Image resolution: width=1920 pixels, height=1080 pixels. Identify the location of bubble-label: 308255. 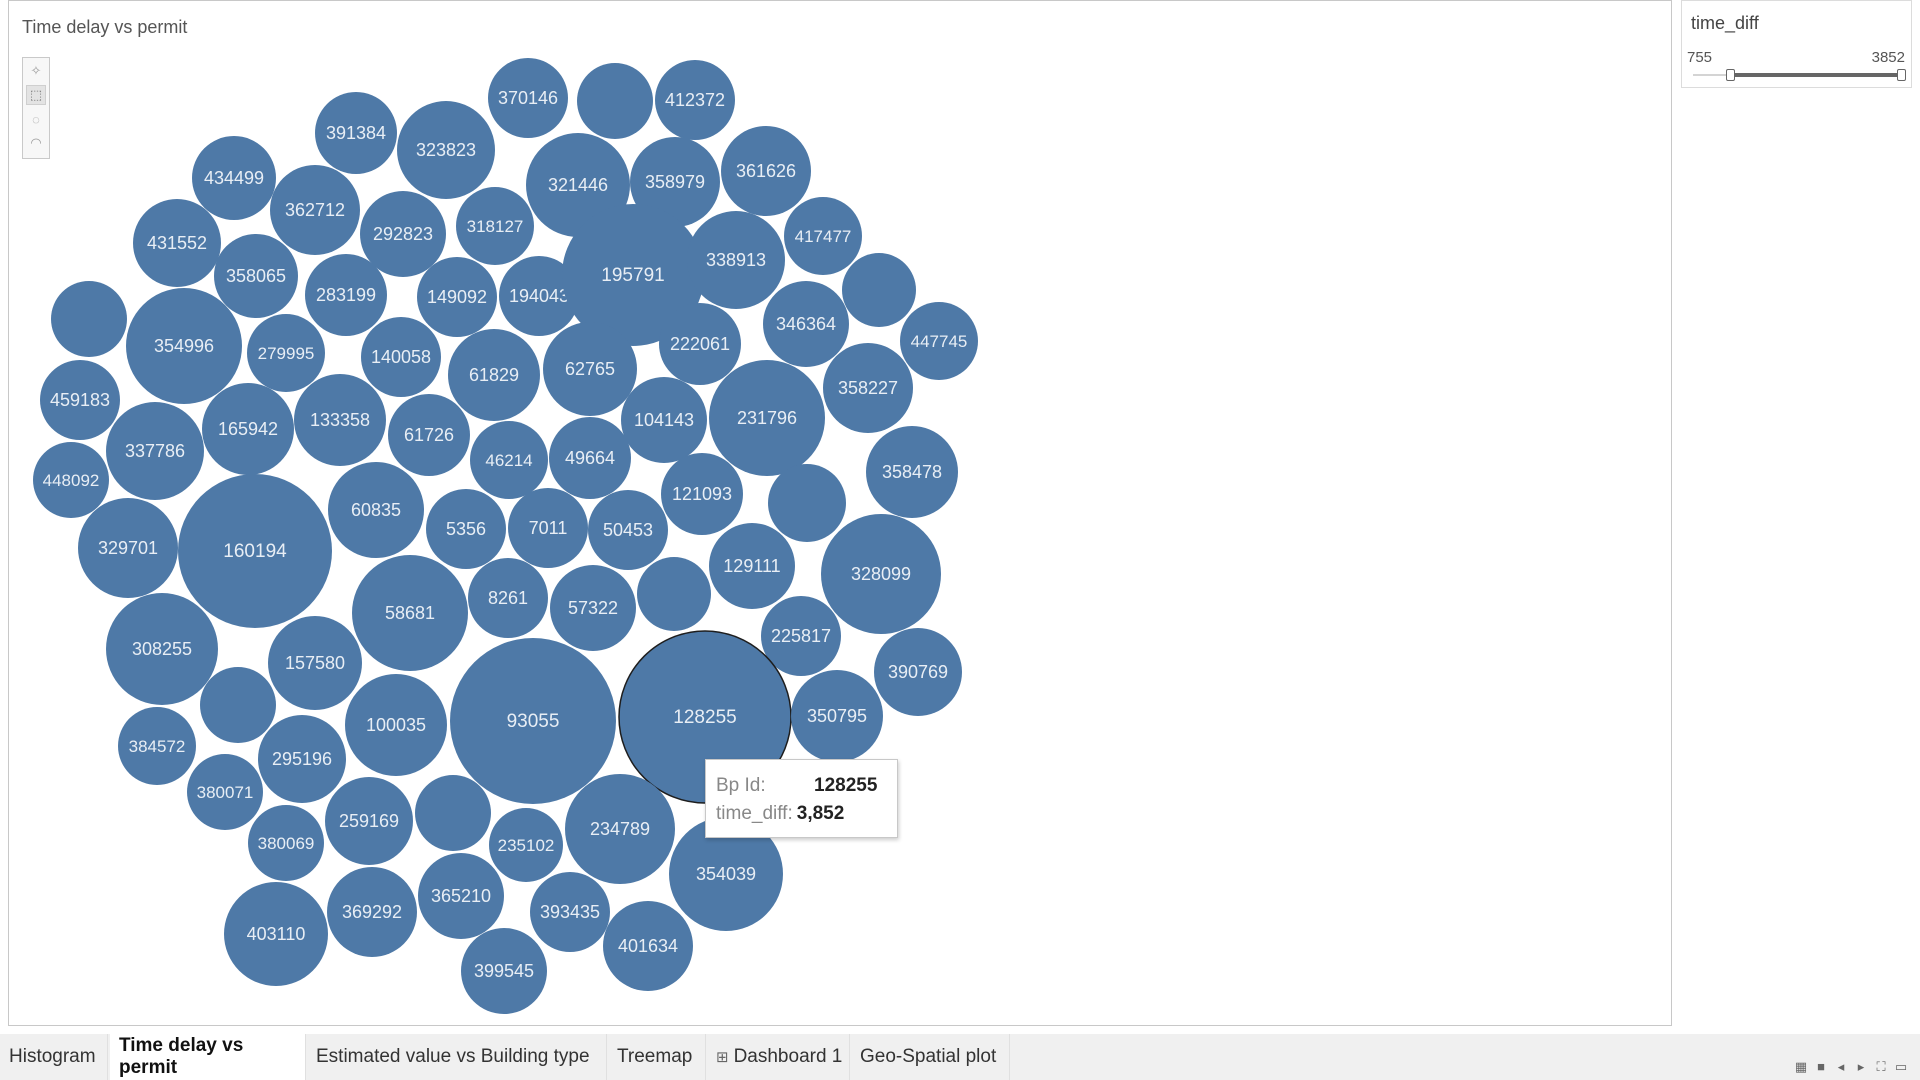
(162, 649).